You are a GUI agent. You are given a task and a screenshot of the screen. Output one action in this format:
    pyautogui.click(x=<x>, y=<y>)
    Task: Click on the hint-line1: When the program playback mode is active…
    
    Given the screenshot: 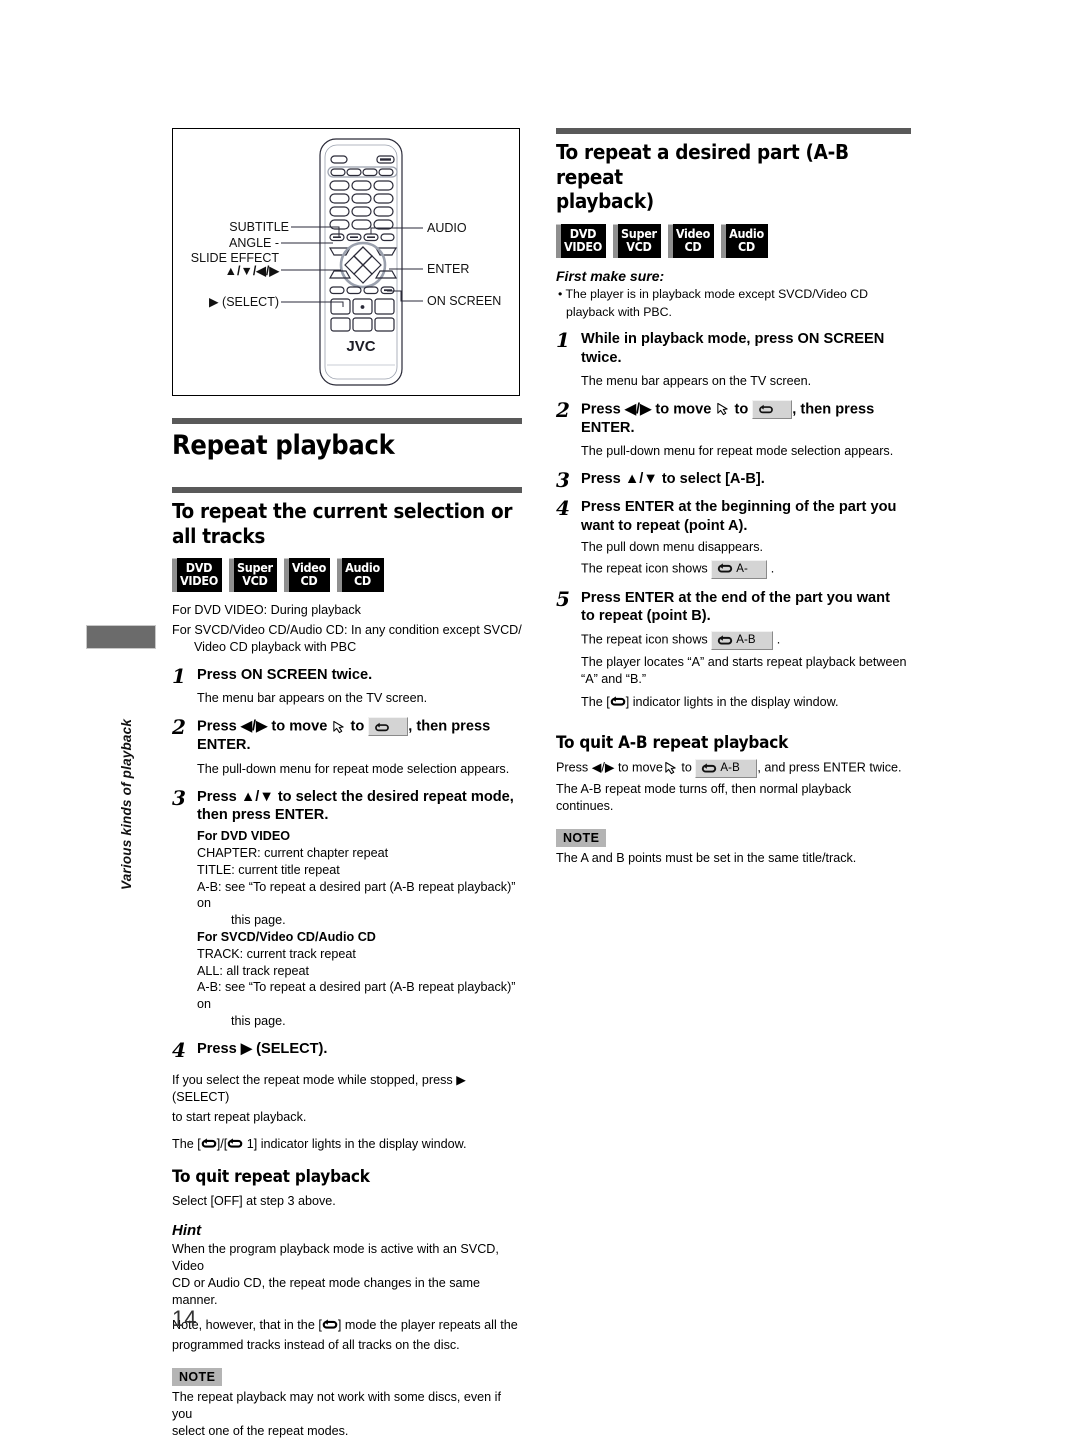 What is the action you would take?
    pyautogui.click(x=335, y=1257)
    